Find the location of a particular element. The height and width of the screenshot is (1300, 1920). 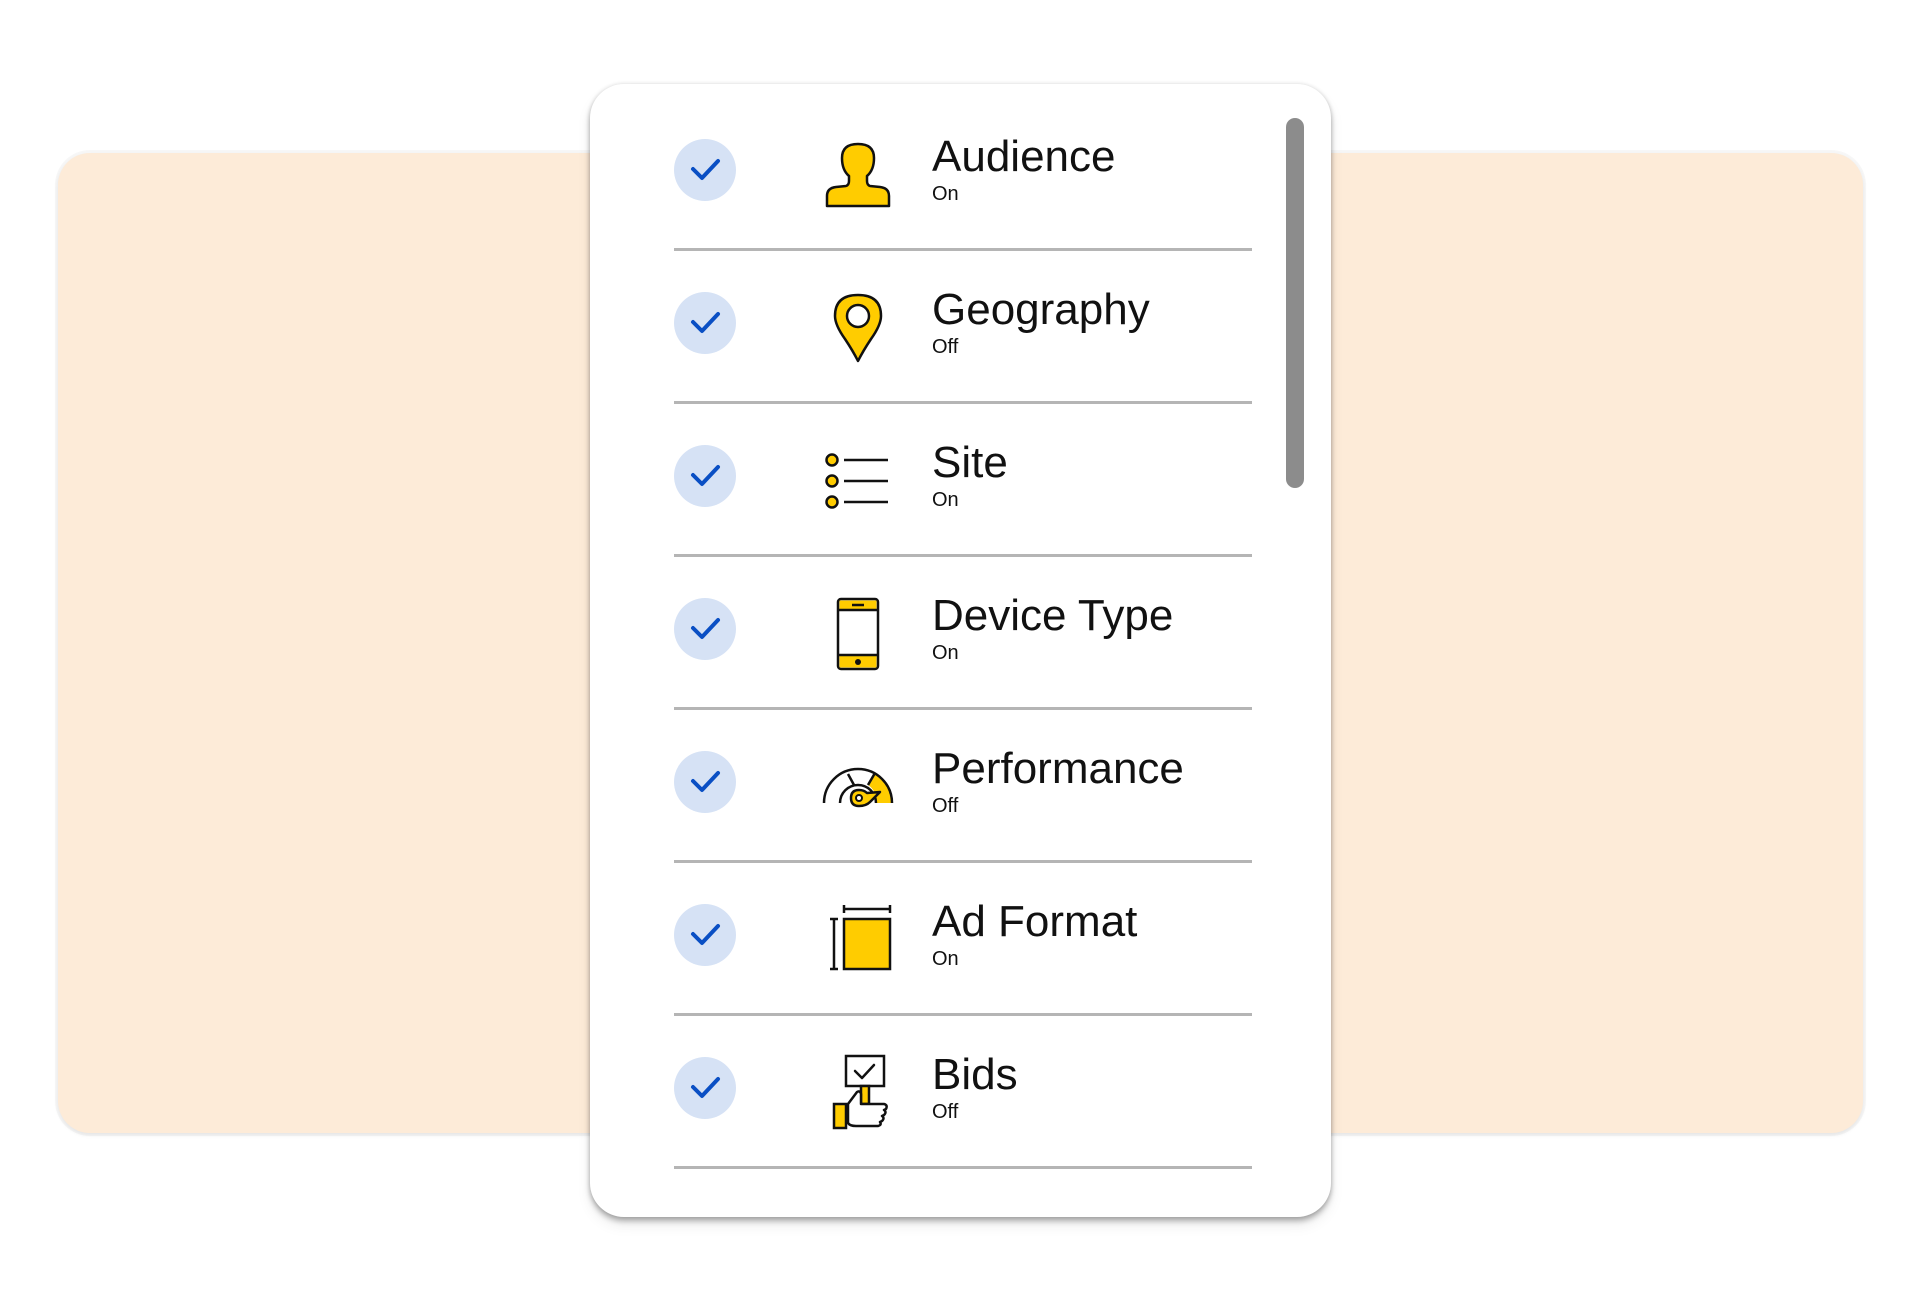

item-title: Site is located at coordinates (970, 462).